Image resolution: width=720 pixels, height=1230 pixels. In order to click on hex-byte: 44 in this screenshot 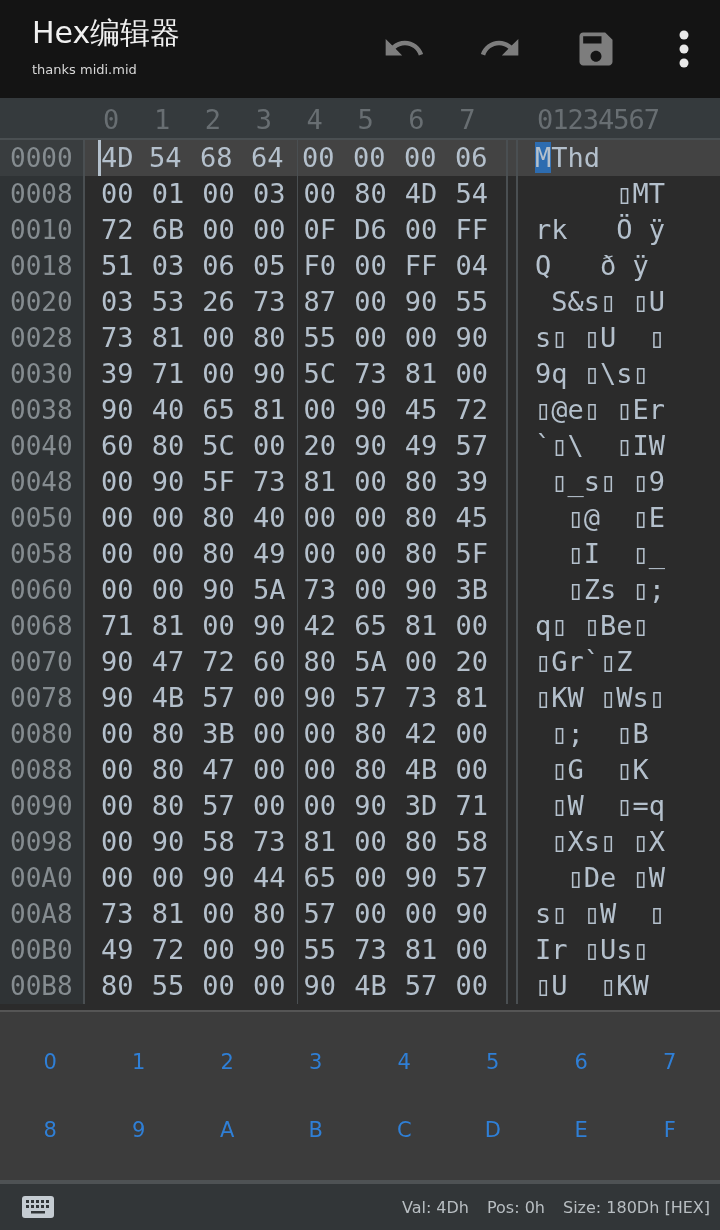, I will do `click(278, 878)`.